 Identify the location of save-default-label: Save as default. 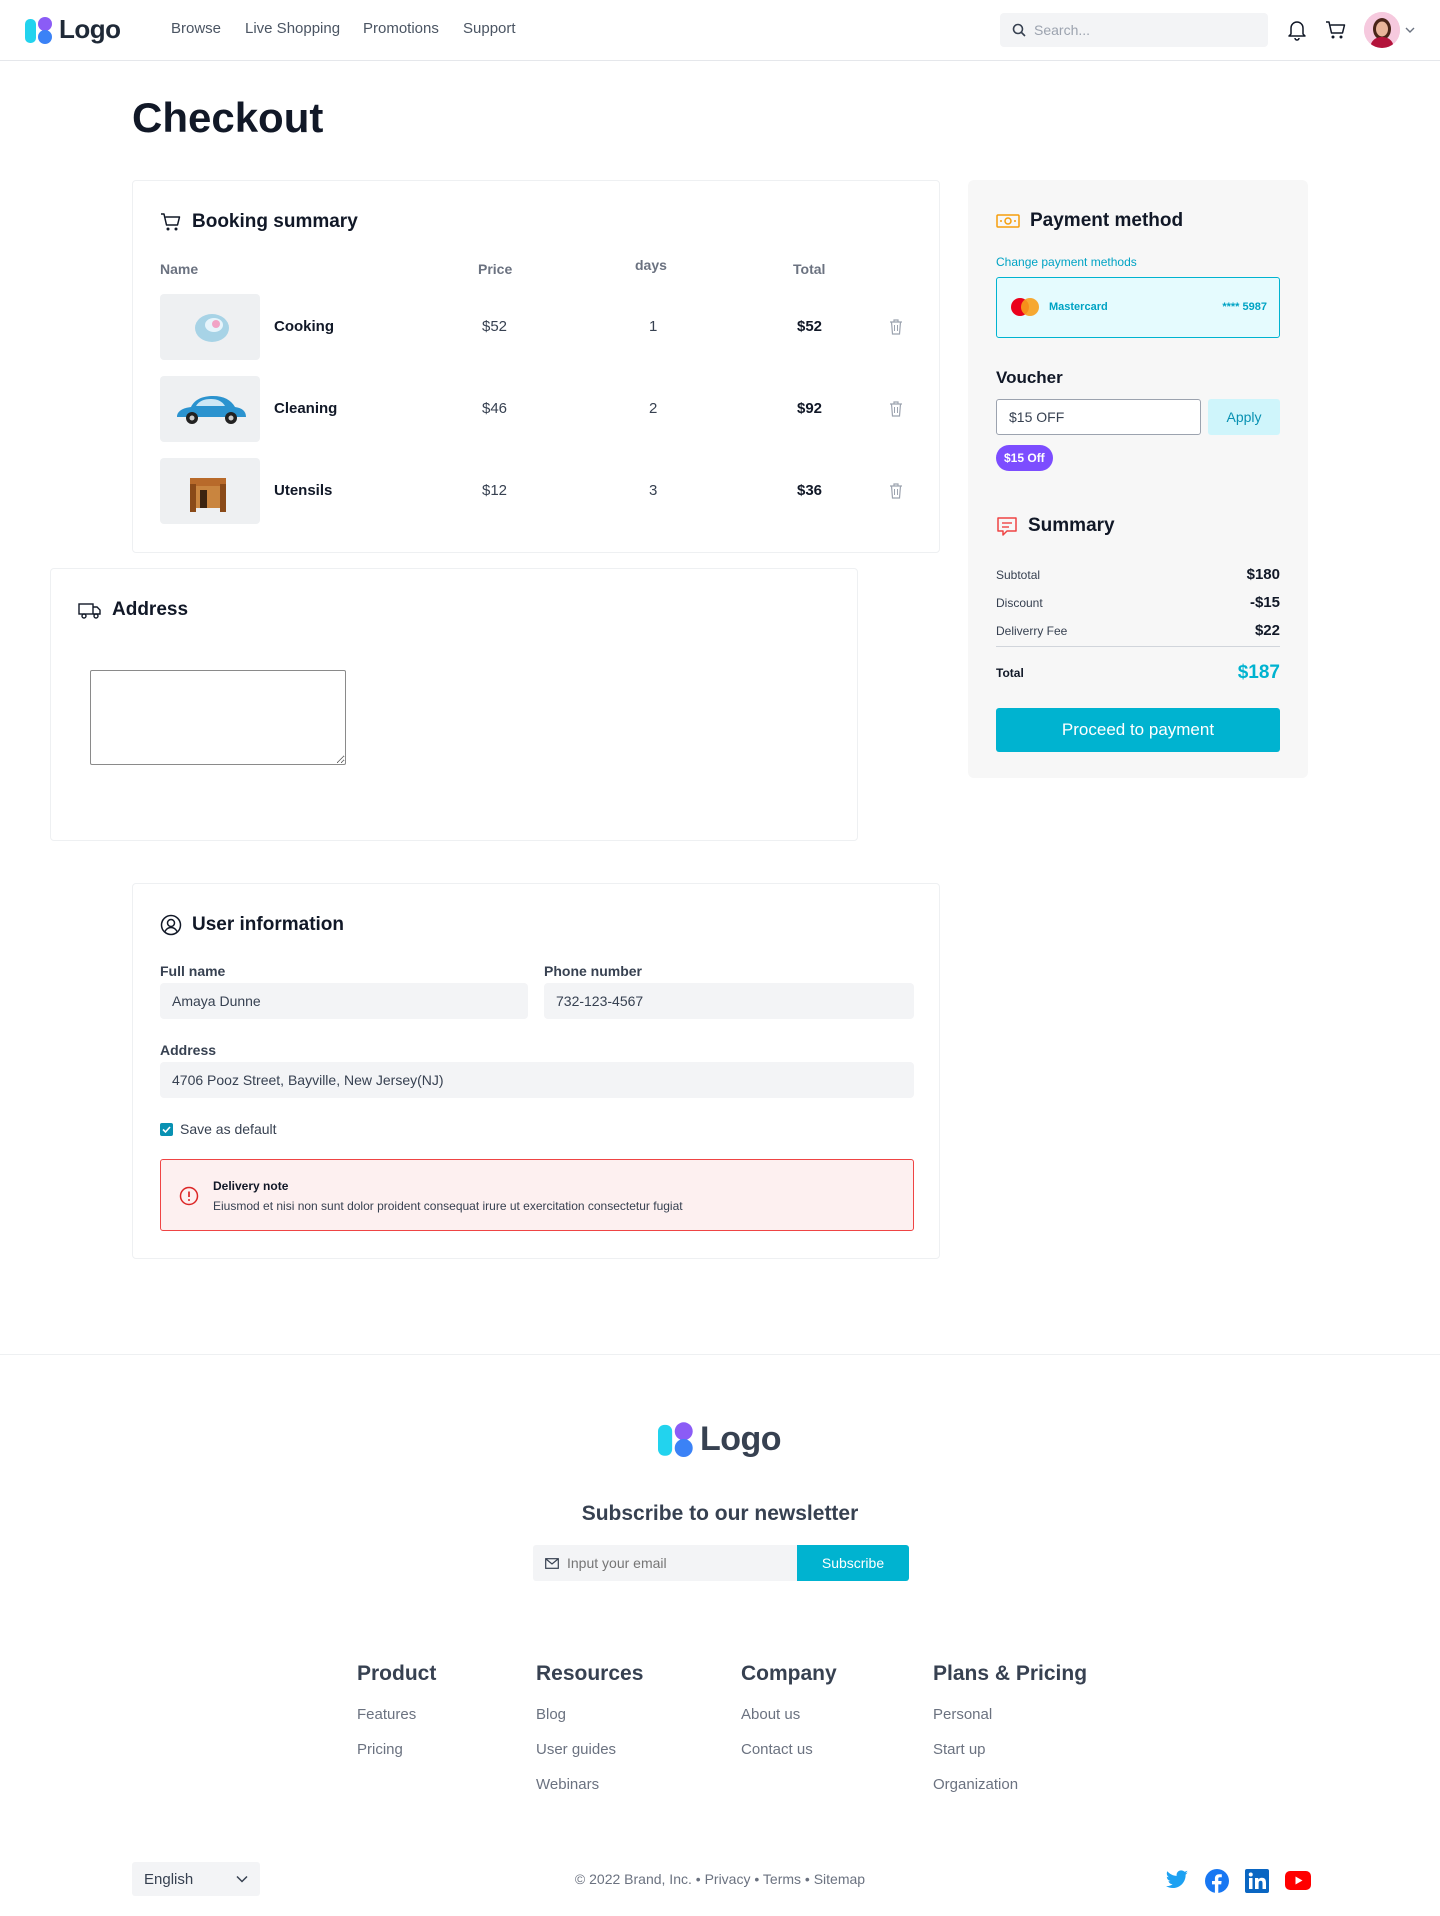
(228, 1129).